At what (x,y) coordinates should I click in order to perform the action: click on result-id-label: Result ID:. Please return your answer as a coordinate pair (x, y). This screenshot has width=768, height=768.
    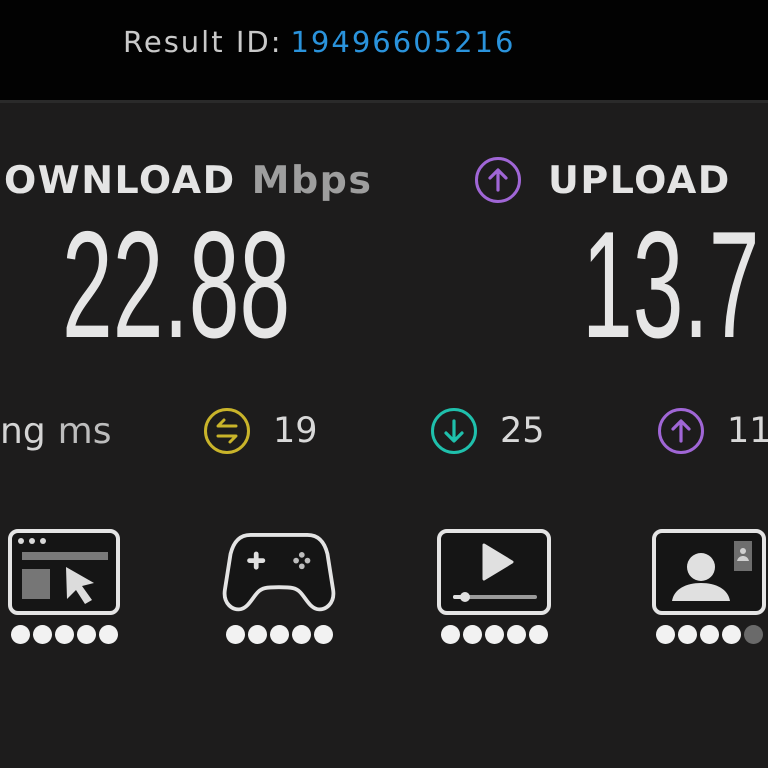
    Looking at the image, I should click on (202, 42).